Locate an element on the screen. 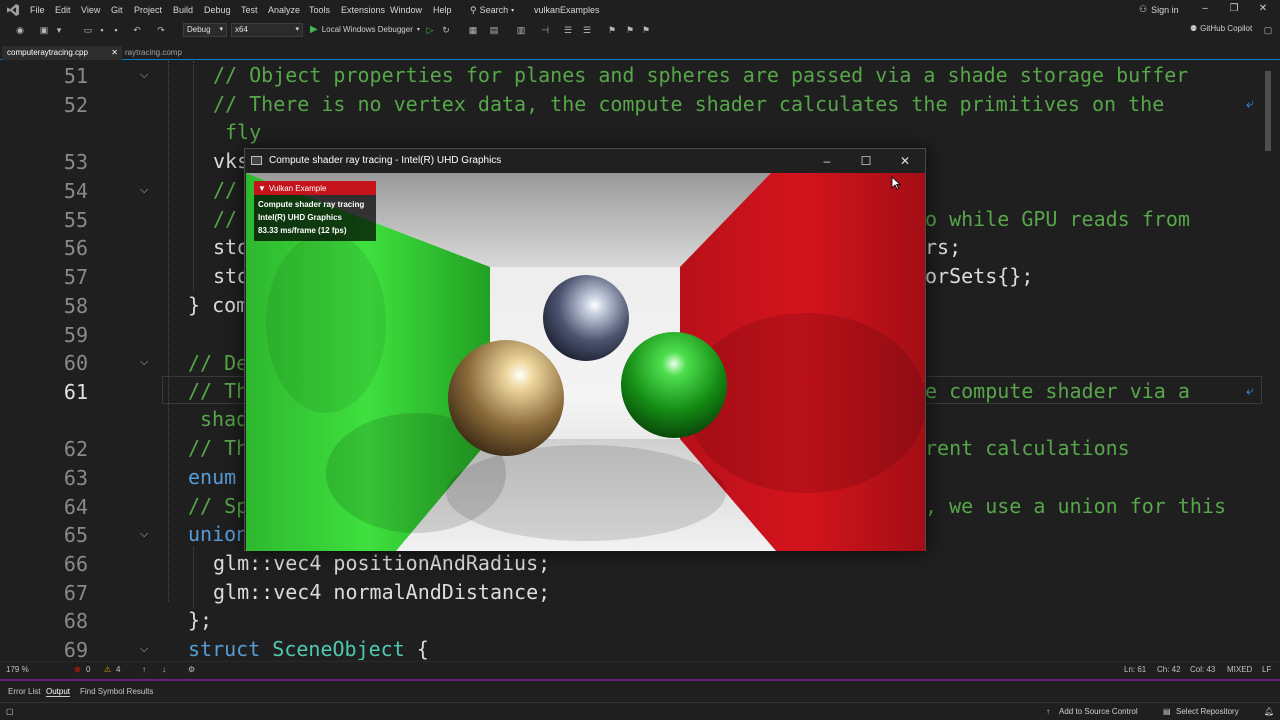  menu-git: Git is located at coordinates (117, 10).